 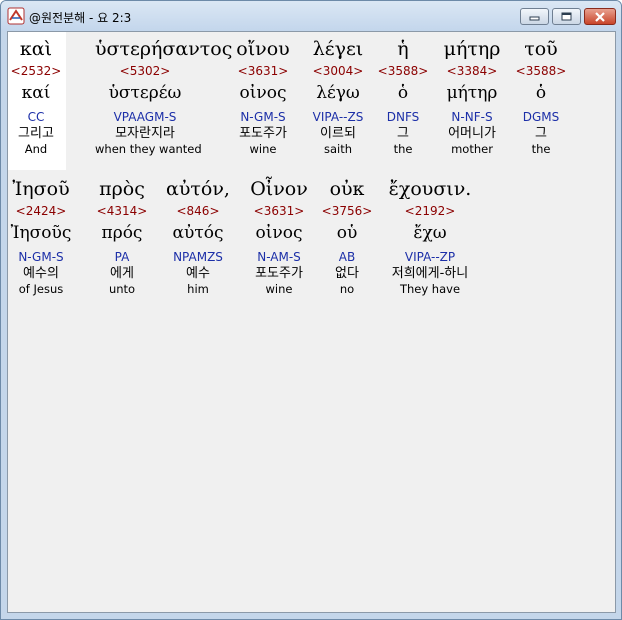 I want to click on strong-number: <5302>, so click(x=145, y=71).